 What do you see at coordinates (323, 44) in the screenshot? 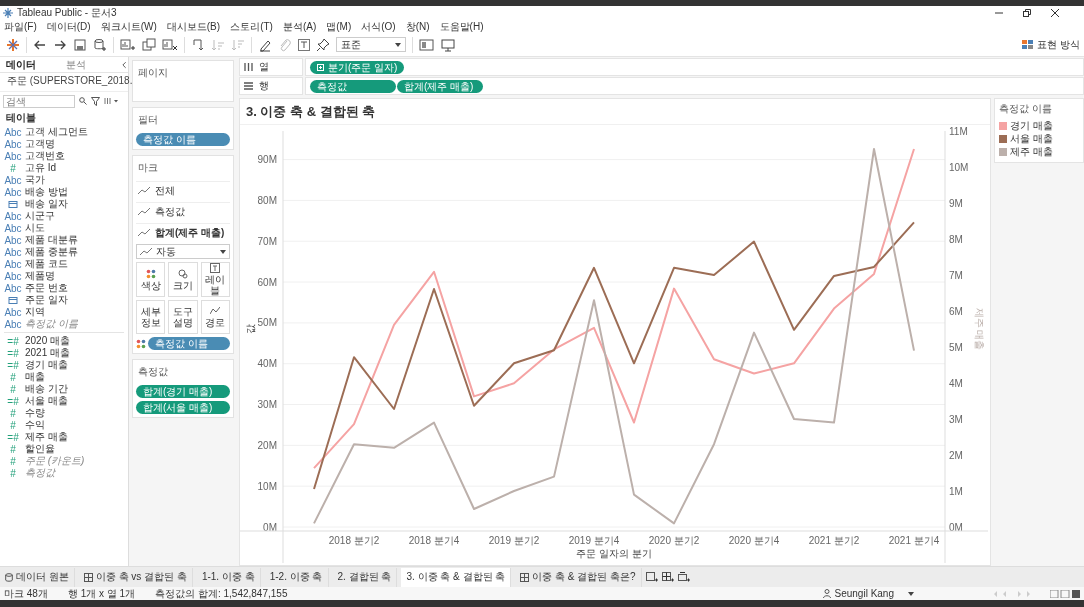
I see `pin-icon` at bounding box center [323, 44].